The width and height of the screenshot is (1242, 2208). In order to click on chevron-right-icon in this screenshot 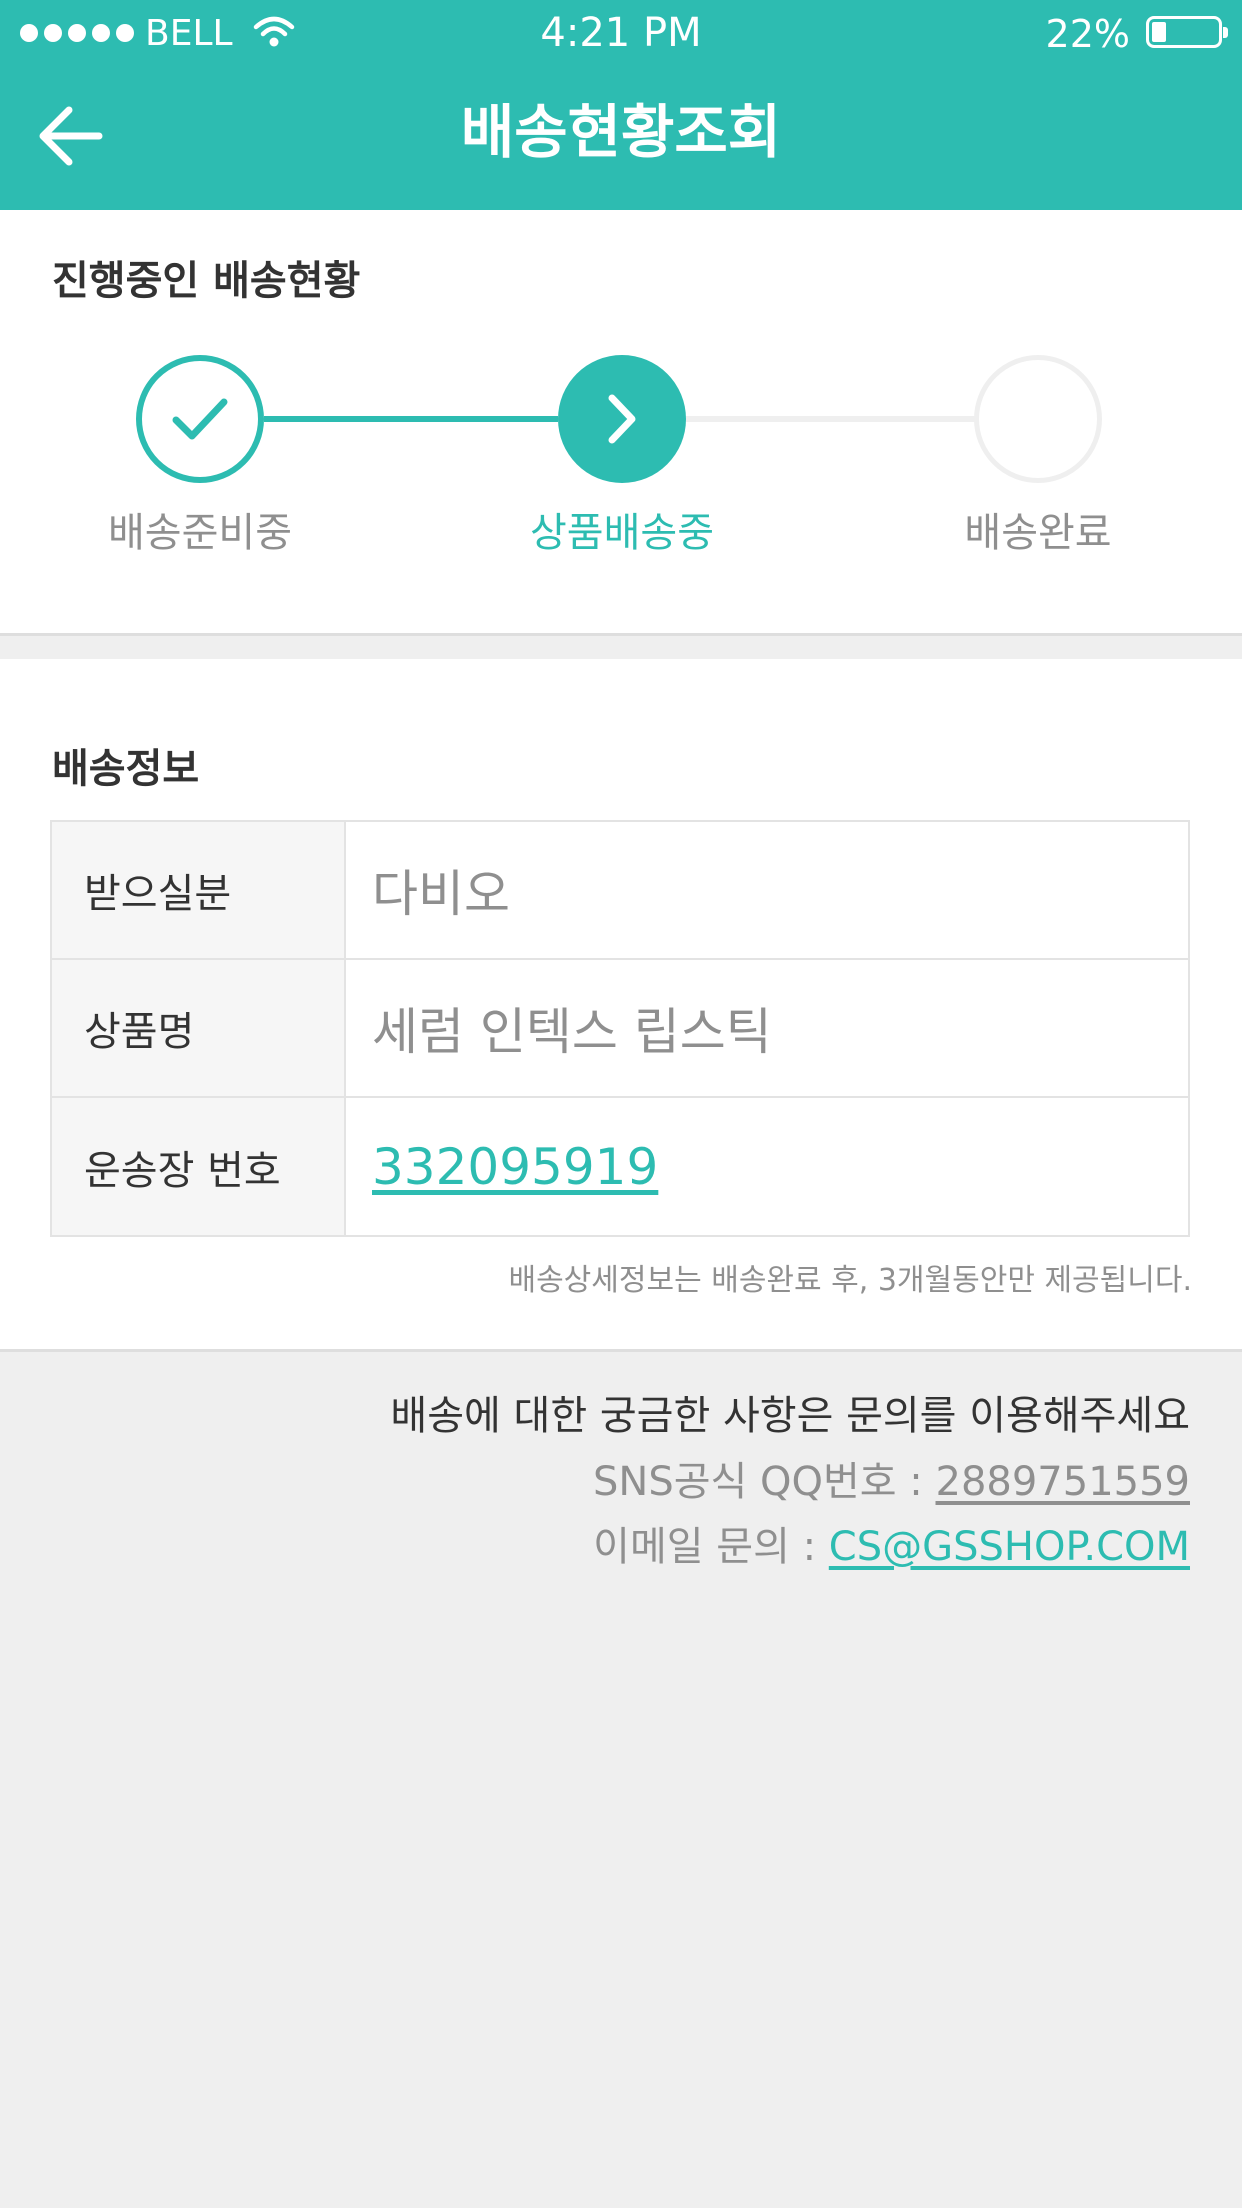, I will do `click(622, 419)`.